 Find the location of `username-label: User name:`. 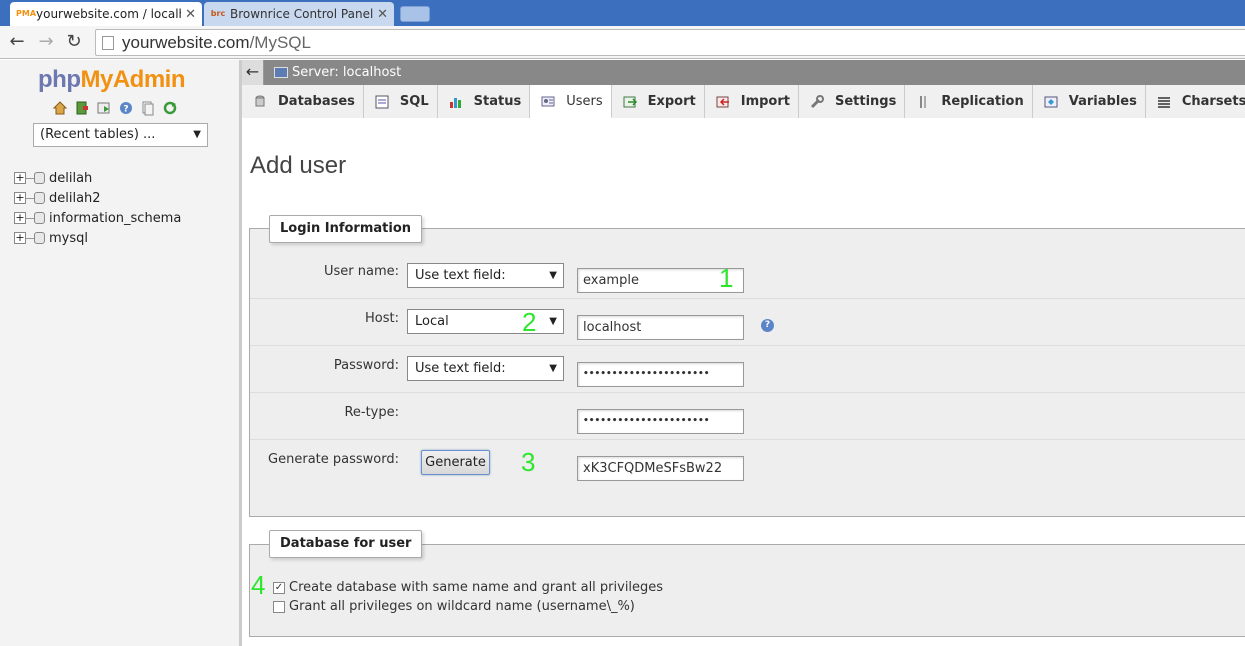

username-label: User name: is located at coordinates (361, 271).